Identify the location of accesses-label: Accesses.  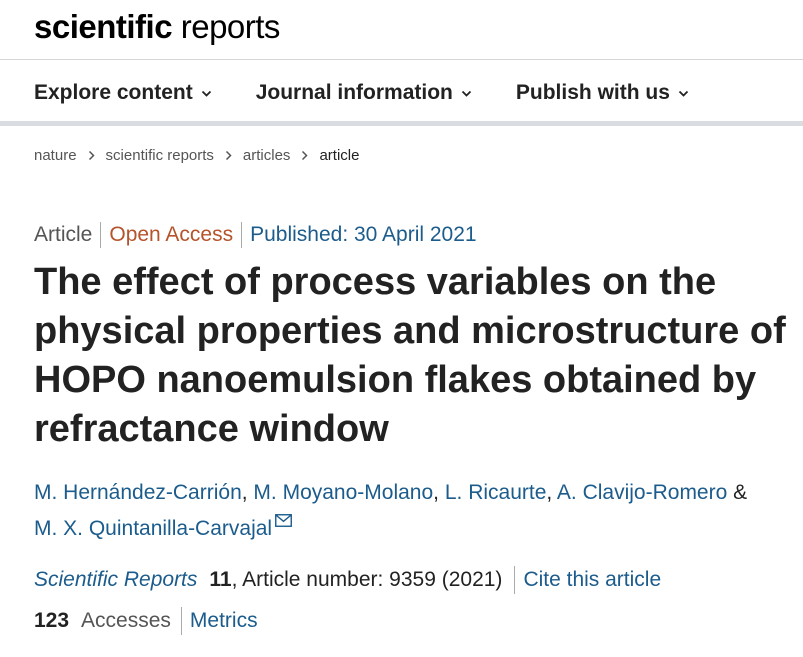
(126, 620).